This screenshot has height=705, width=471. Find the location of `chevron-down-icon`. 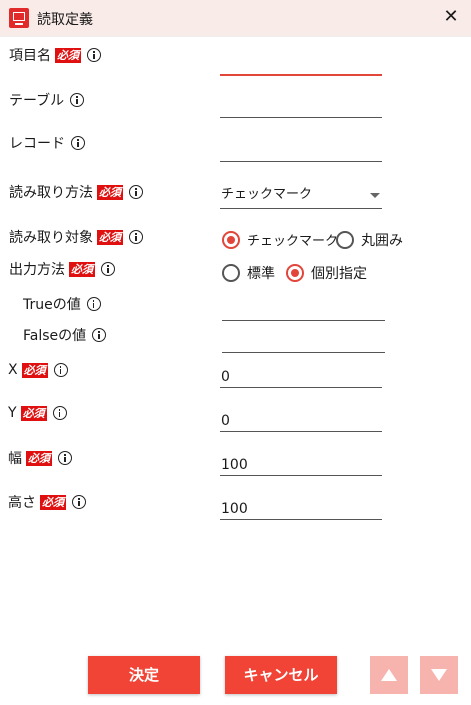

chevron-down-icon is located at coordinates (375, 195).